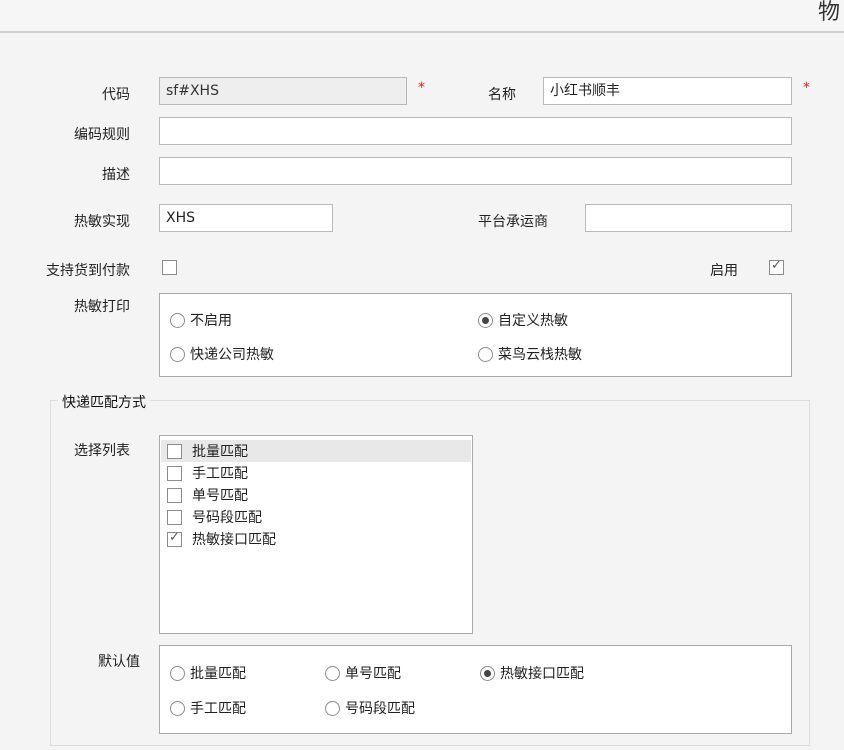 The width and height of the screenshot is (844, 750). Describe the element at coordinates (174, 538) in the screenshot. I see `checkbox-checked-icon` at that location.